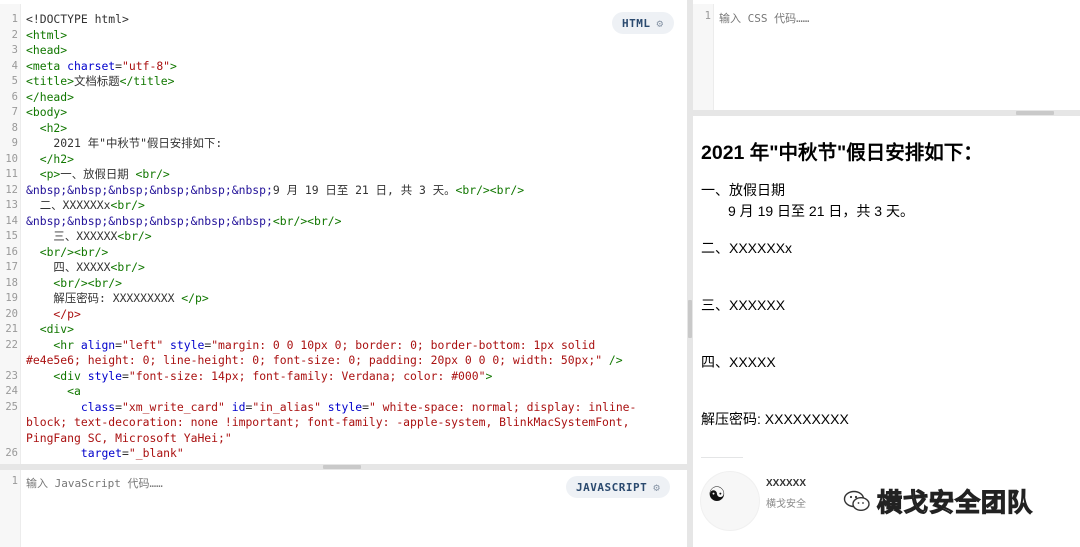 This screenshot has height=547, width=1080. I want to click on line-number: 1, so click(14, 481).